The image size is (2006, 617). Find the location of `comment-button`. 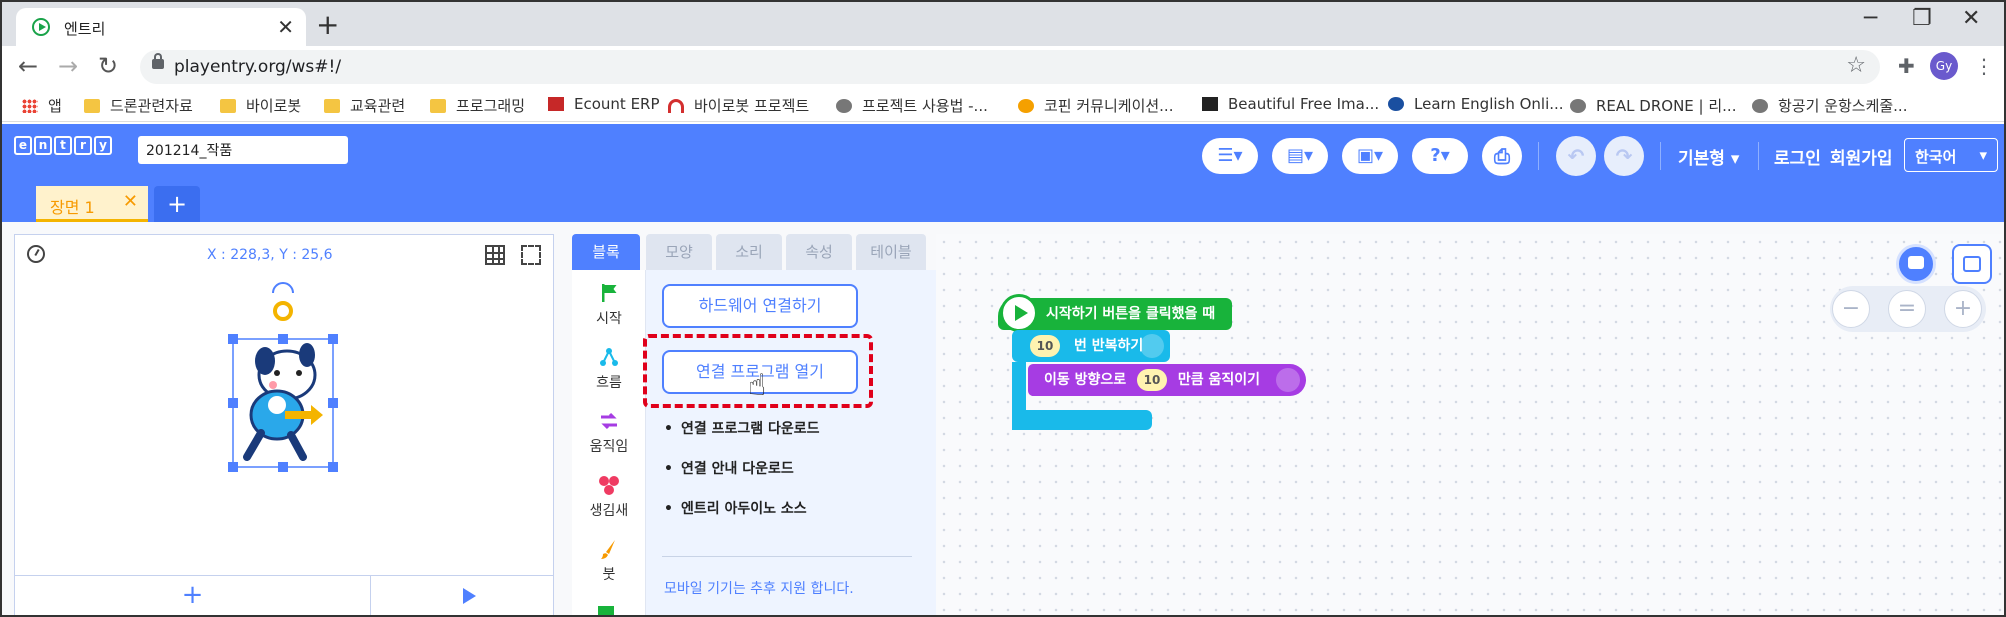

comment-button is located at coordinates (1916, 264).